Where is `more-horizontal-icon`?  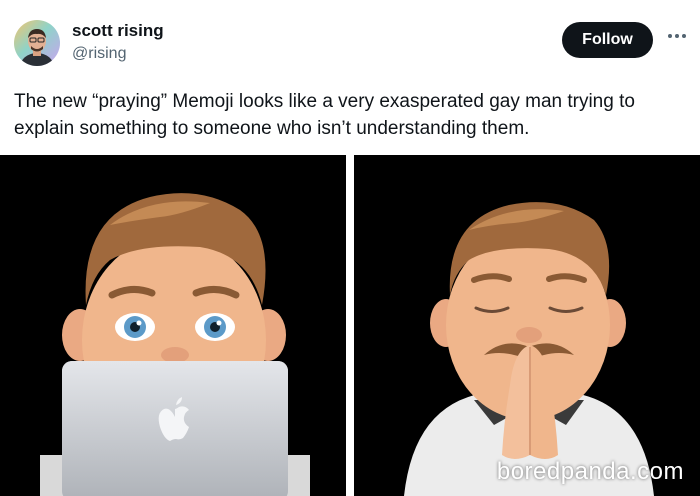 more-horizontal-icon is located at coordinates (677, 36).